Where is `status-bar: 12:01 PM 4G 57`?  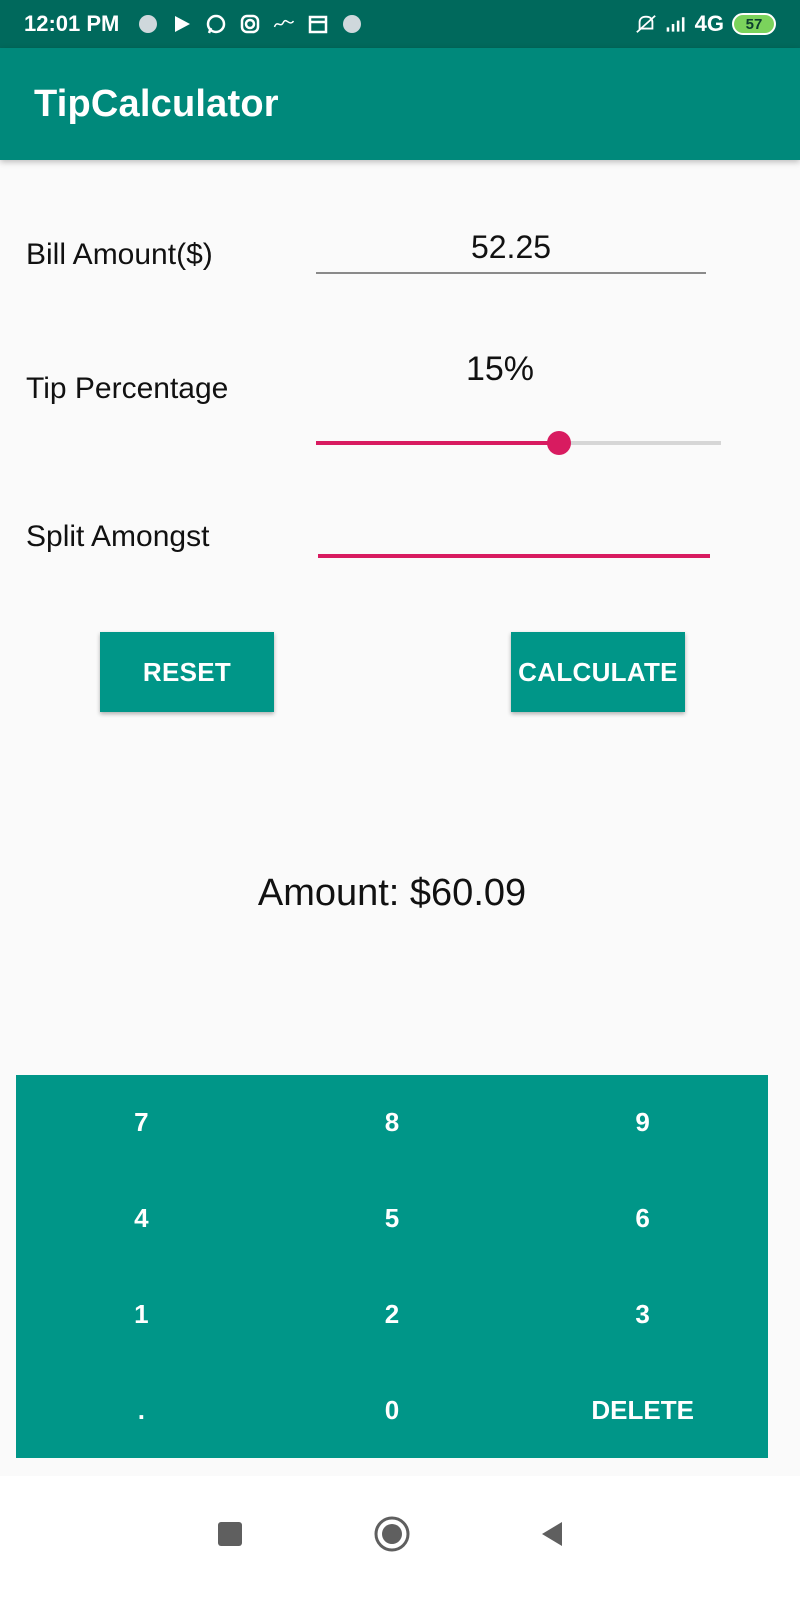 status-bar: 12:01 PM 4G 57 is located at coordinates (400, 24).